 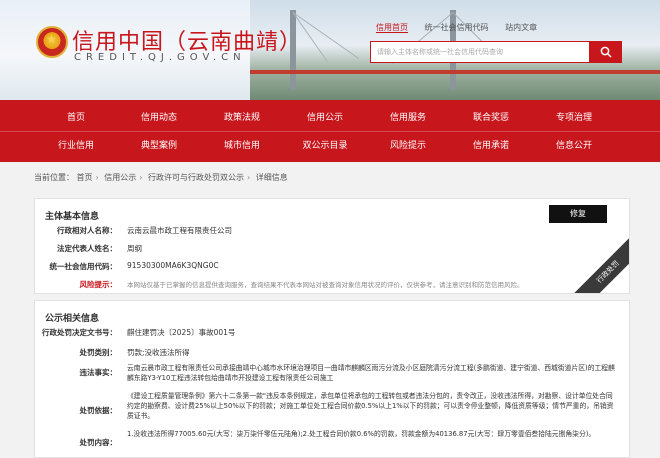 I want to click on nav-item-rewards: 联合奖惩, so click(x=491, y=118).